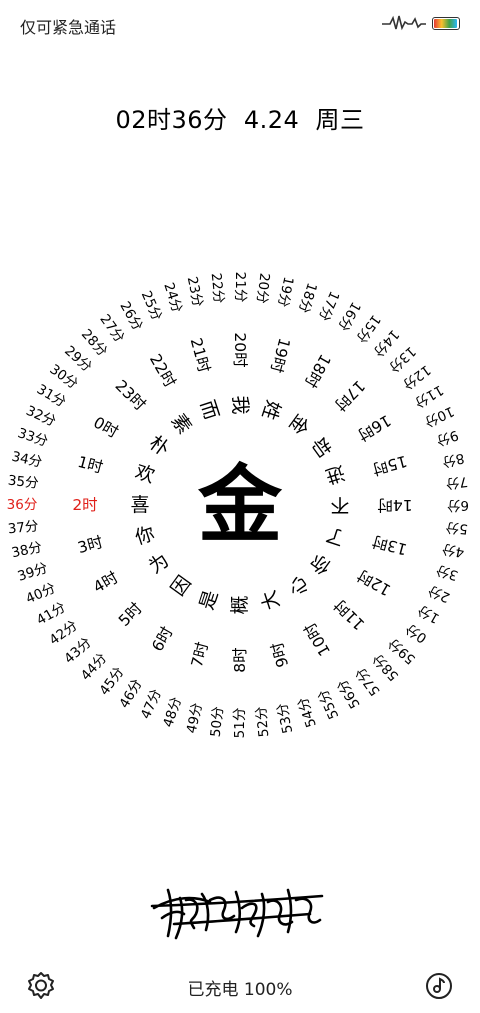 Image resolution: width=480 pixels, height=1013 pixels. Describe the element at coordinates (240, 659) in the screenshot. I see `hour-label: 8时` at that location.